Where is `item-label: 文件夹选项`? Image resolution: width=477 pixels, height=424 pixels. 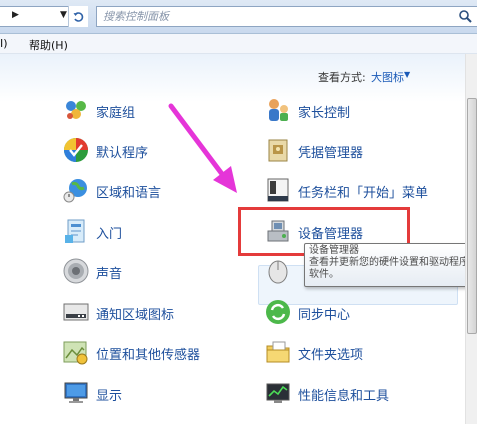 item-label: 文件夹选项 is located at coordinates (331, 355).